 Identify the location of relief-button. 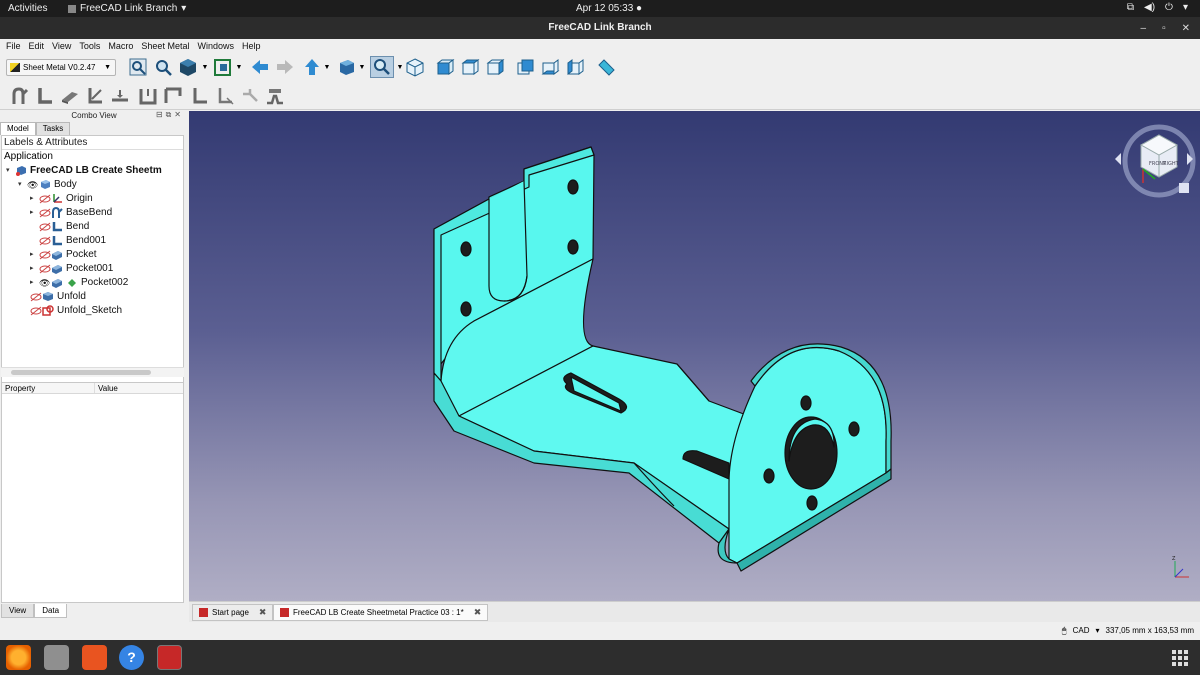
(148, 96).